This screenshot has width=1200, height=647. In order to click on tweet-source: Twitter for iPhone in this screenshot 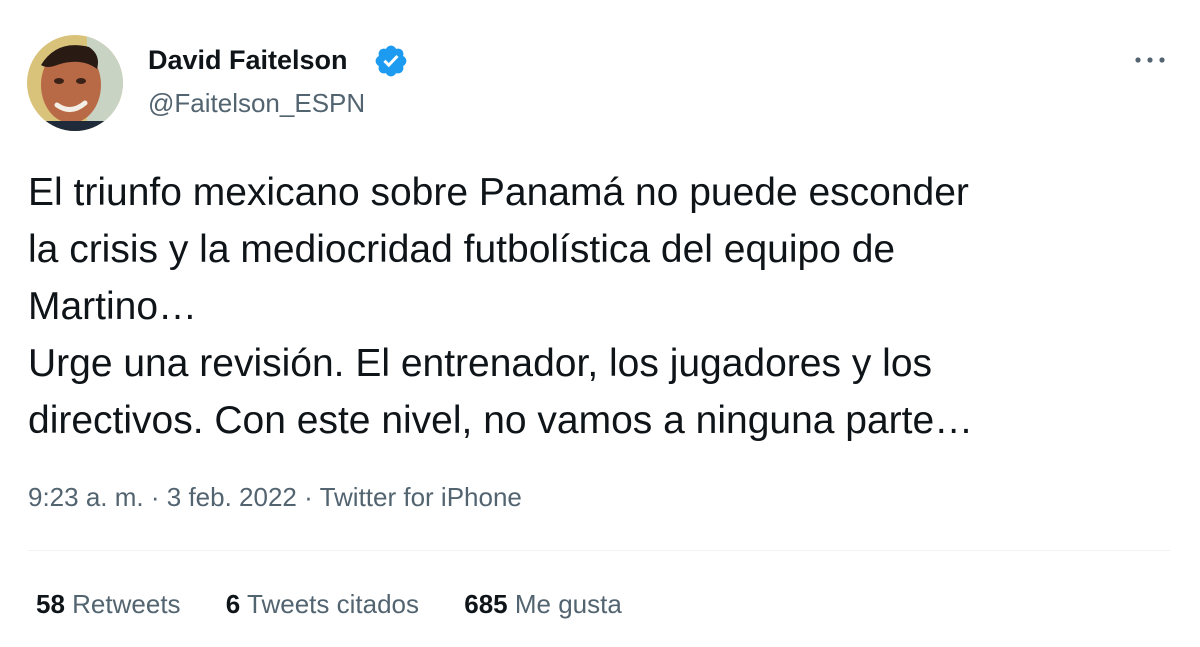, I will do `click(421, 497)`.